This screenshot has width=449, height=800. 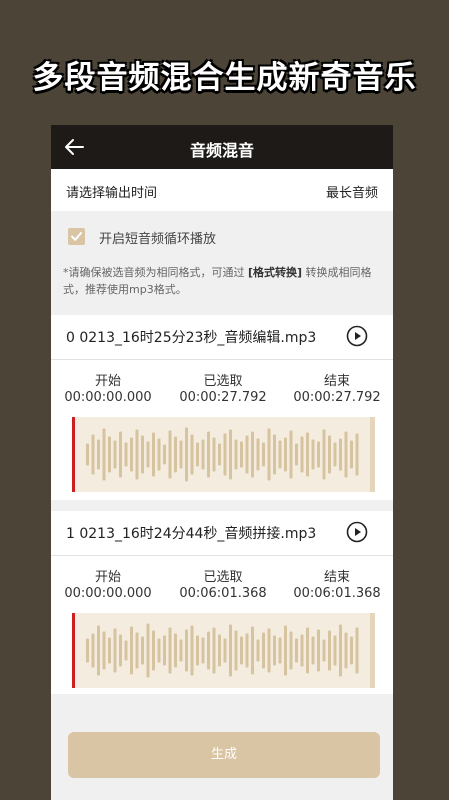 What do you see at coordinates (223, 577) in the screenshot?
I see `selected-label: 已选取` at bounding box center [223, 577].